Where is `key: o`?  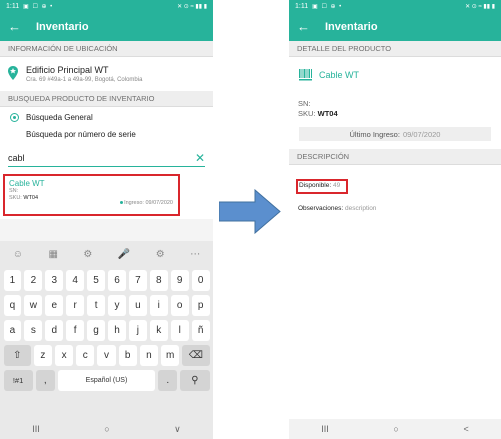
key: o is located at coordinates (179, 305).